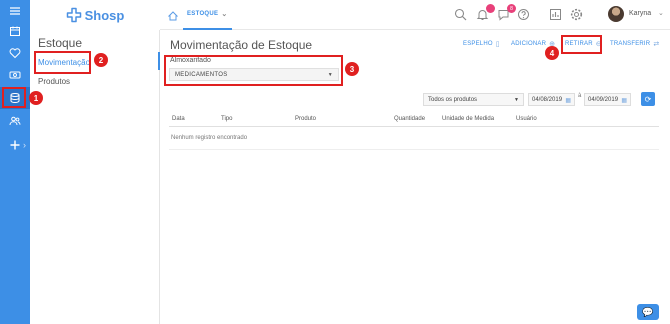  I want to click on search-icon, so click(460, 14).